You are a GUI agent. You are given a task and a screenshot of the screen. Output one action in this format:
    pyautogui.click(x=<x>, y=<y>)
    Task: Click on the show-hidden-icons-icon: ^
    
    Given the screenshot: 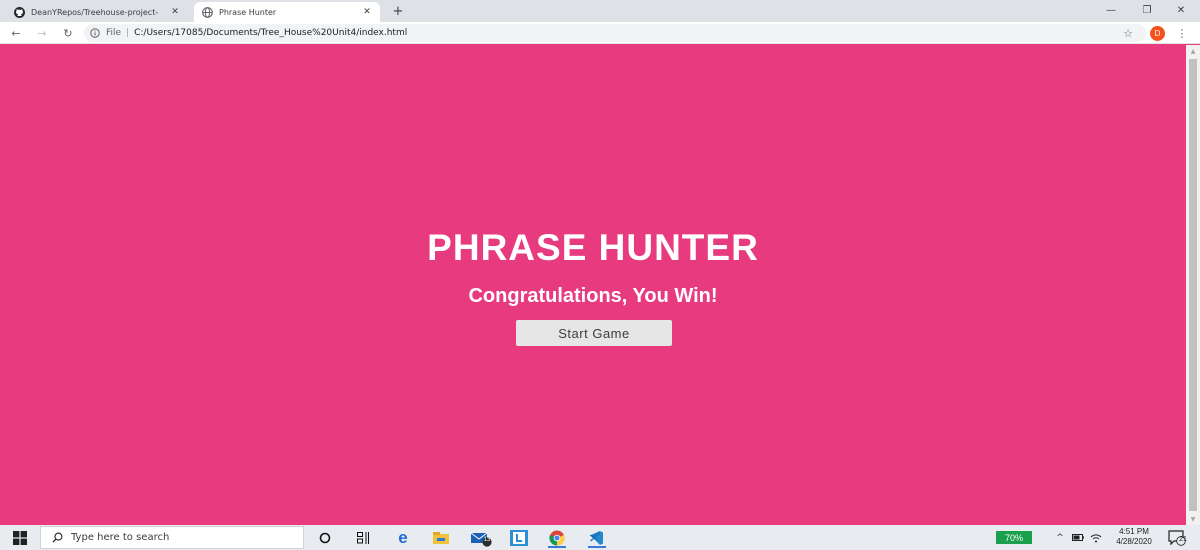 What is the action you would take?
    pyautogui.click(x=1060, y=537)
    